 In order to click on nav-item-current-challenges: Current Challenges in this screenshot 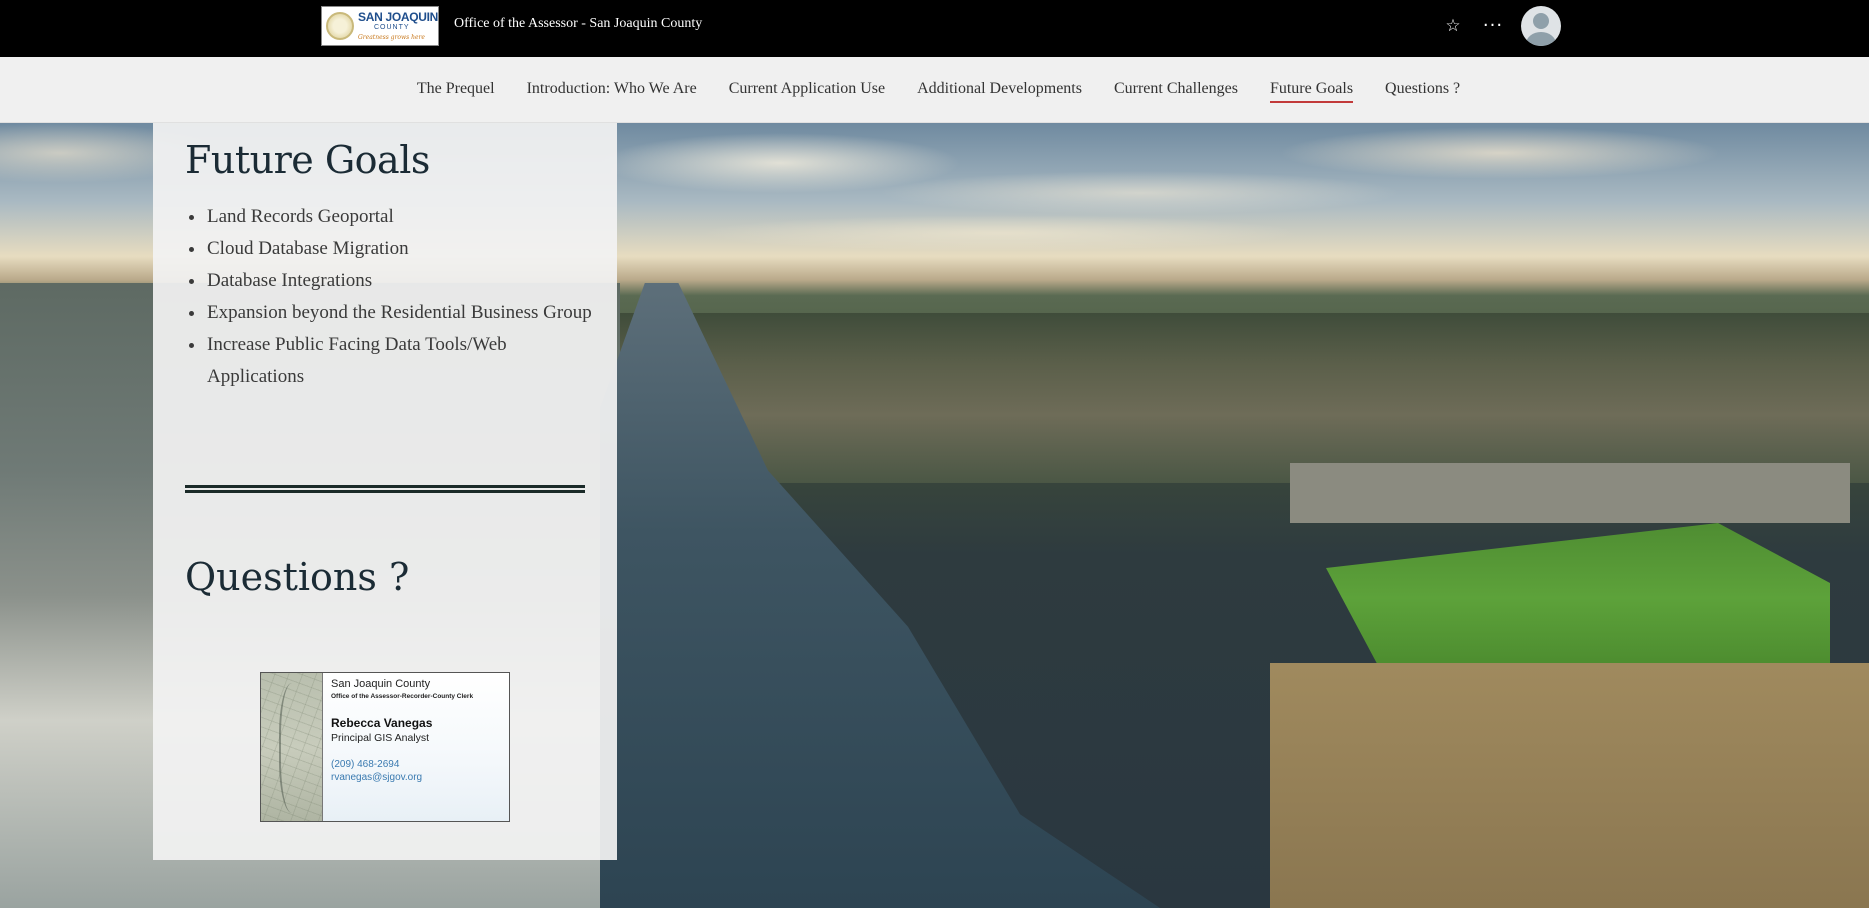, I will do `click(1176, 90)`.